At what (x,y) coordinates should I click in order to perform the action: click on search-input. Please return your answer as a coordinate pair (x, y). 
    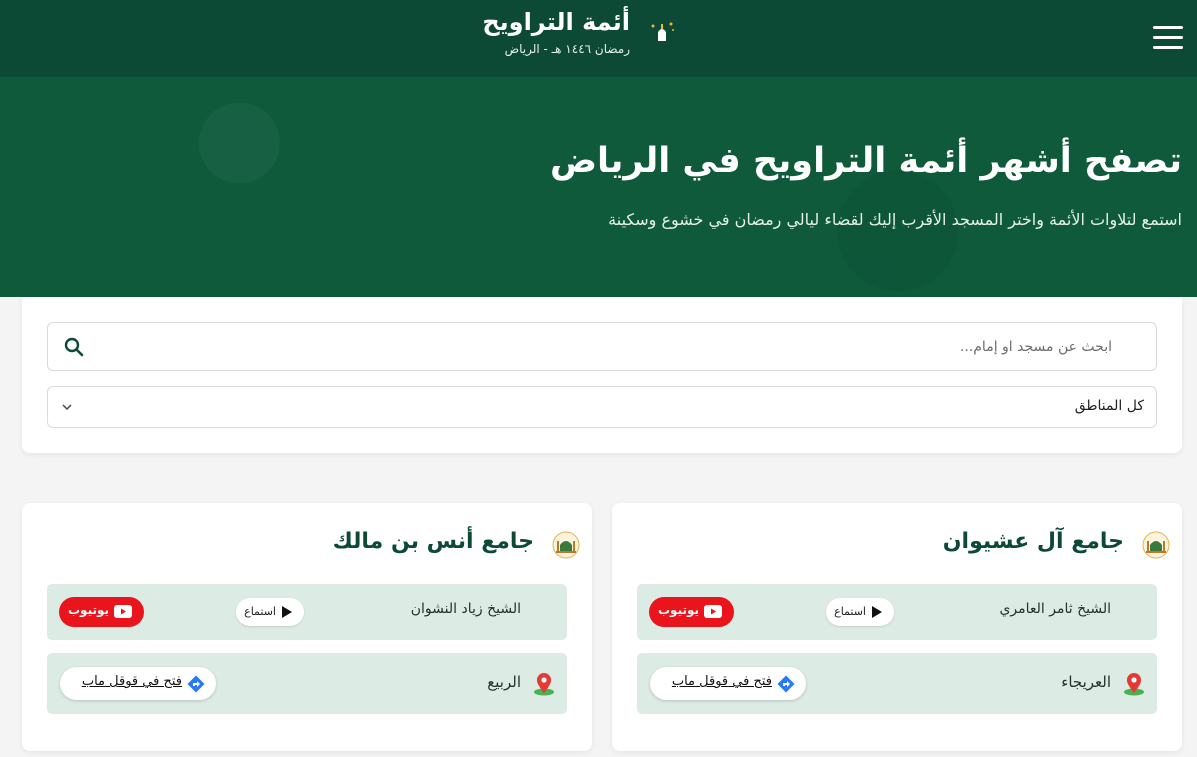
    Looking at the image, I should click on (622, 346).